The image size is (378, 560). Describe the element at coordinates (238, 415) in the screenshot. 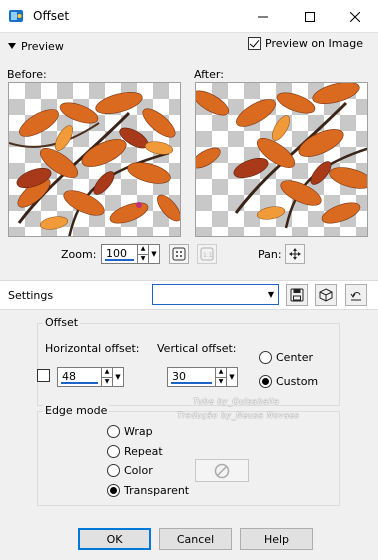

I see `watermark-line2: Tradução by_Neusa Novaes` at that location.